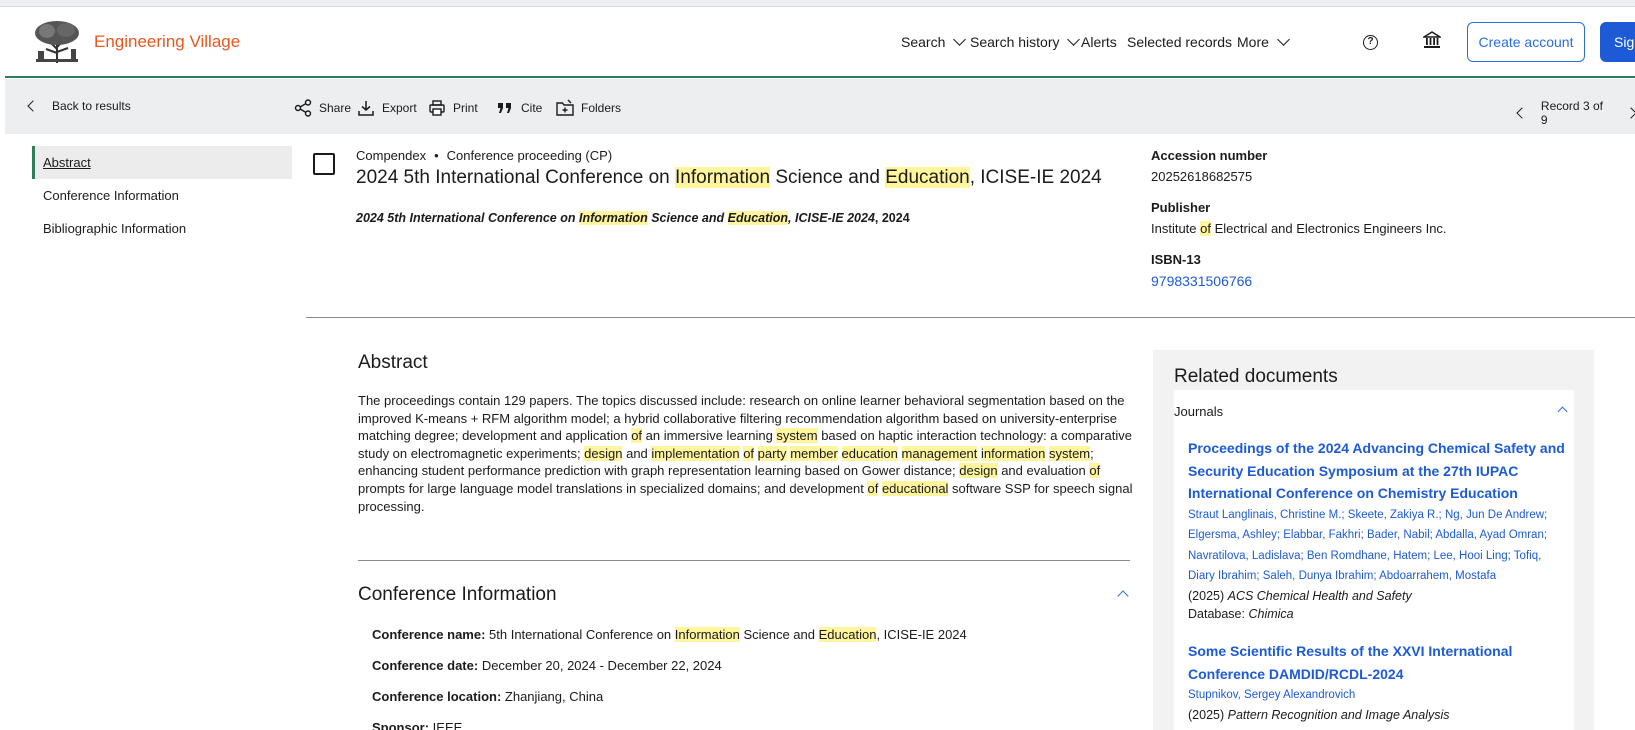  What do you see at coordinates (1069, 453) in the screenshot?
I see `highlighted-term: system` at bounding box center [1069, 453].